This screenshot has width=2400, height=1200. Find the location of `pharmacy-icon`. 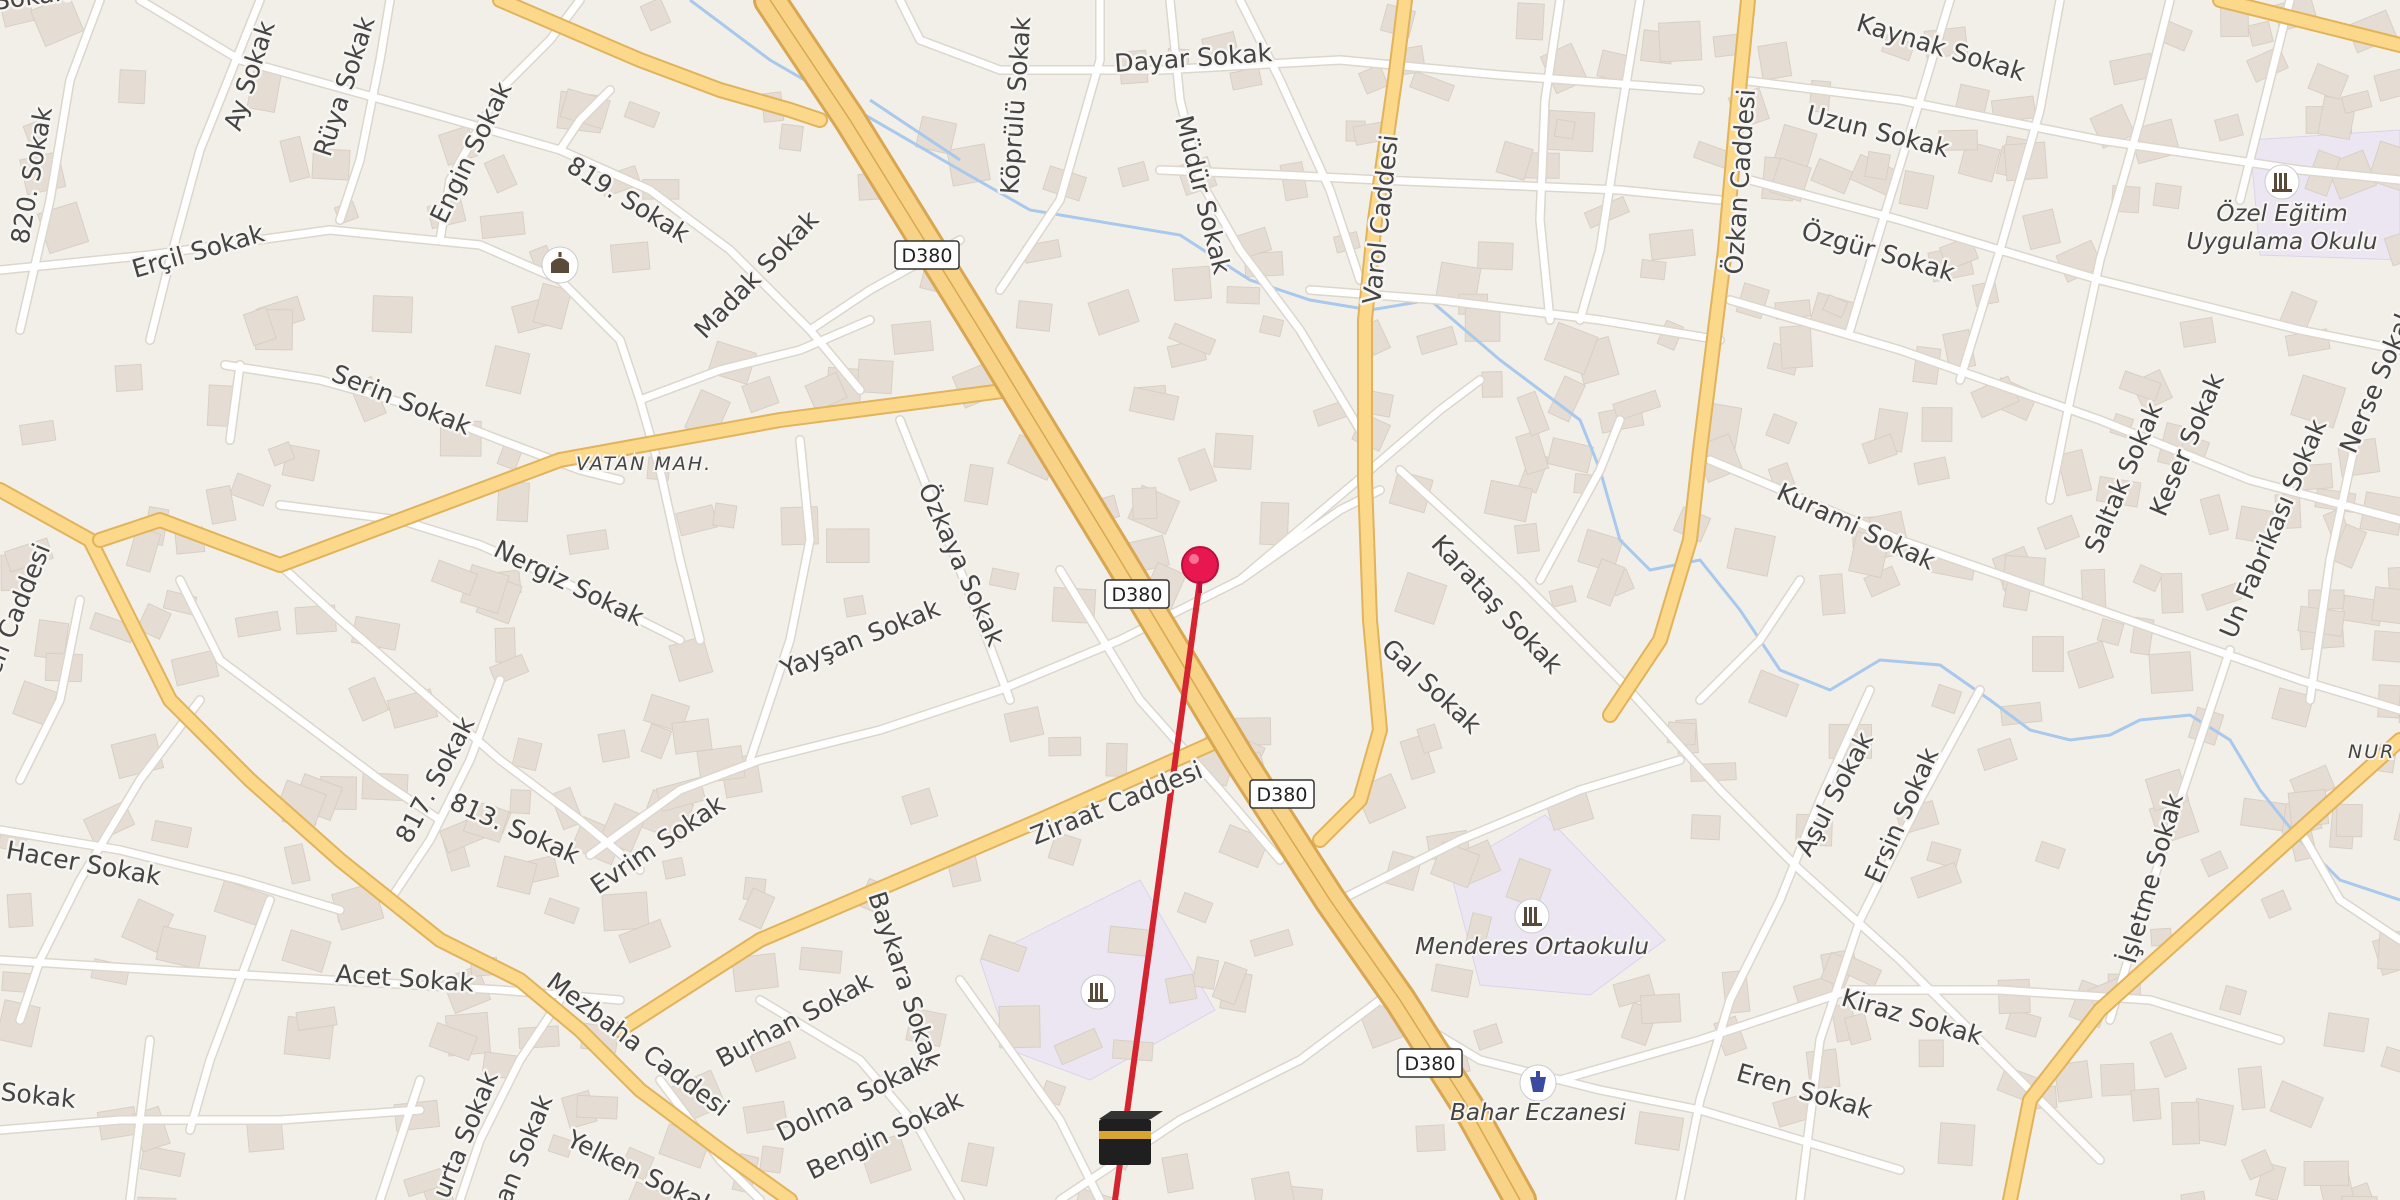

pharmacy-icon is located at coordinates (1538, 1083).